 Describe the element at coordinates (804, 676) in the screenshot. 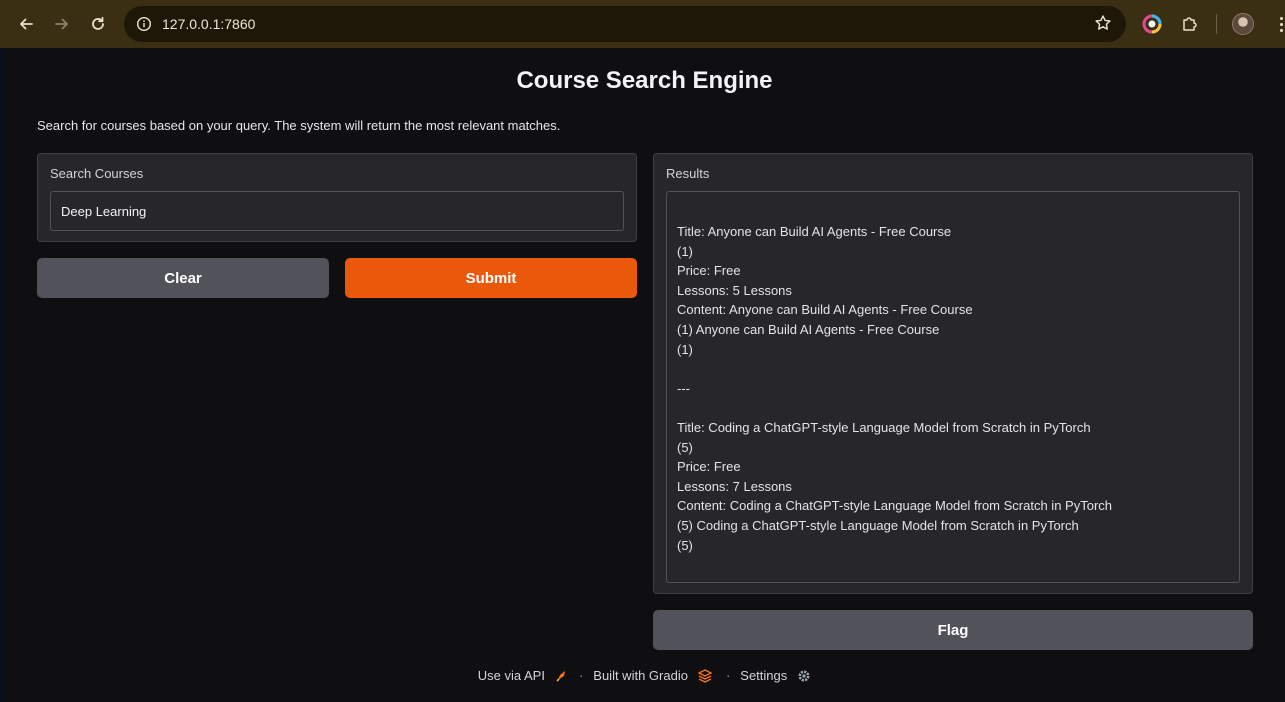

I see `gear-icon` at that location.